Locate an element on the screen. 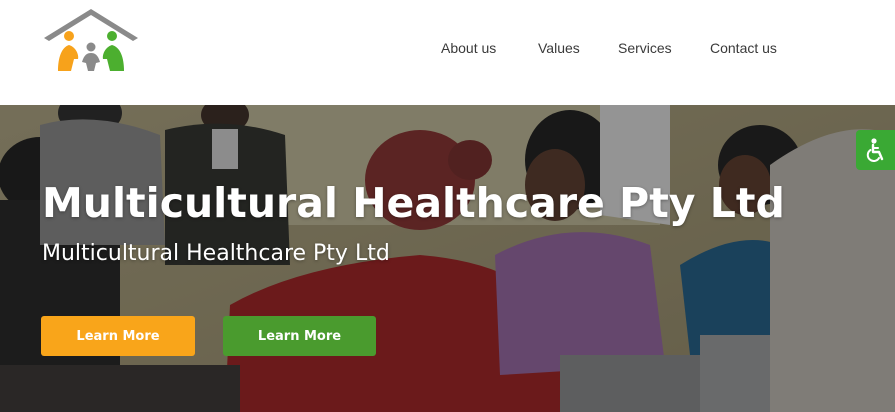  nav-item-contact-us: Contact us is located at coordinates (743, 48).